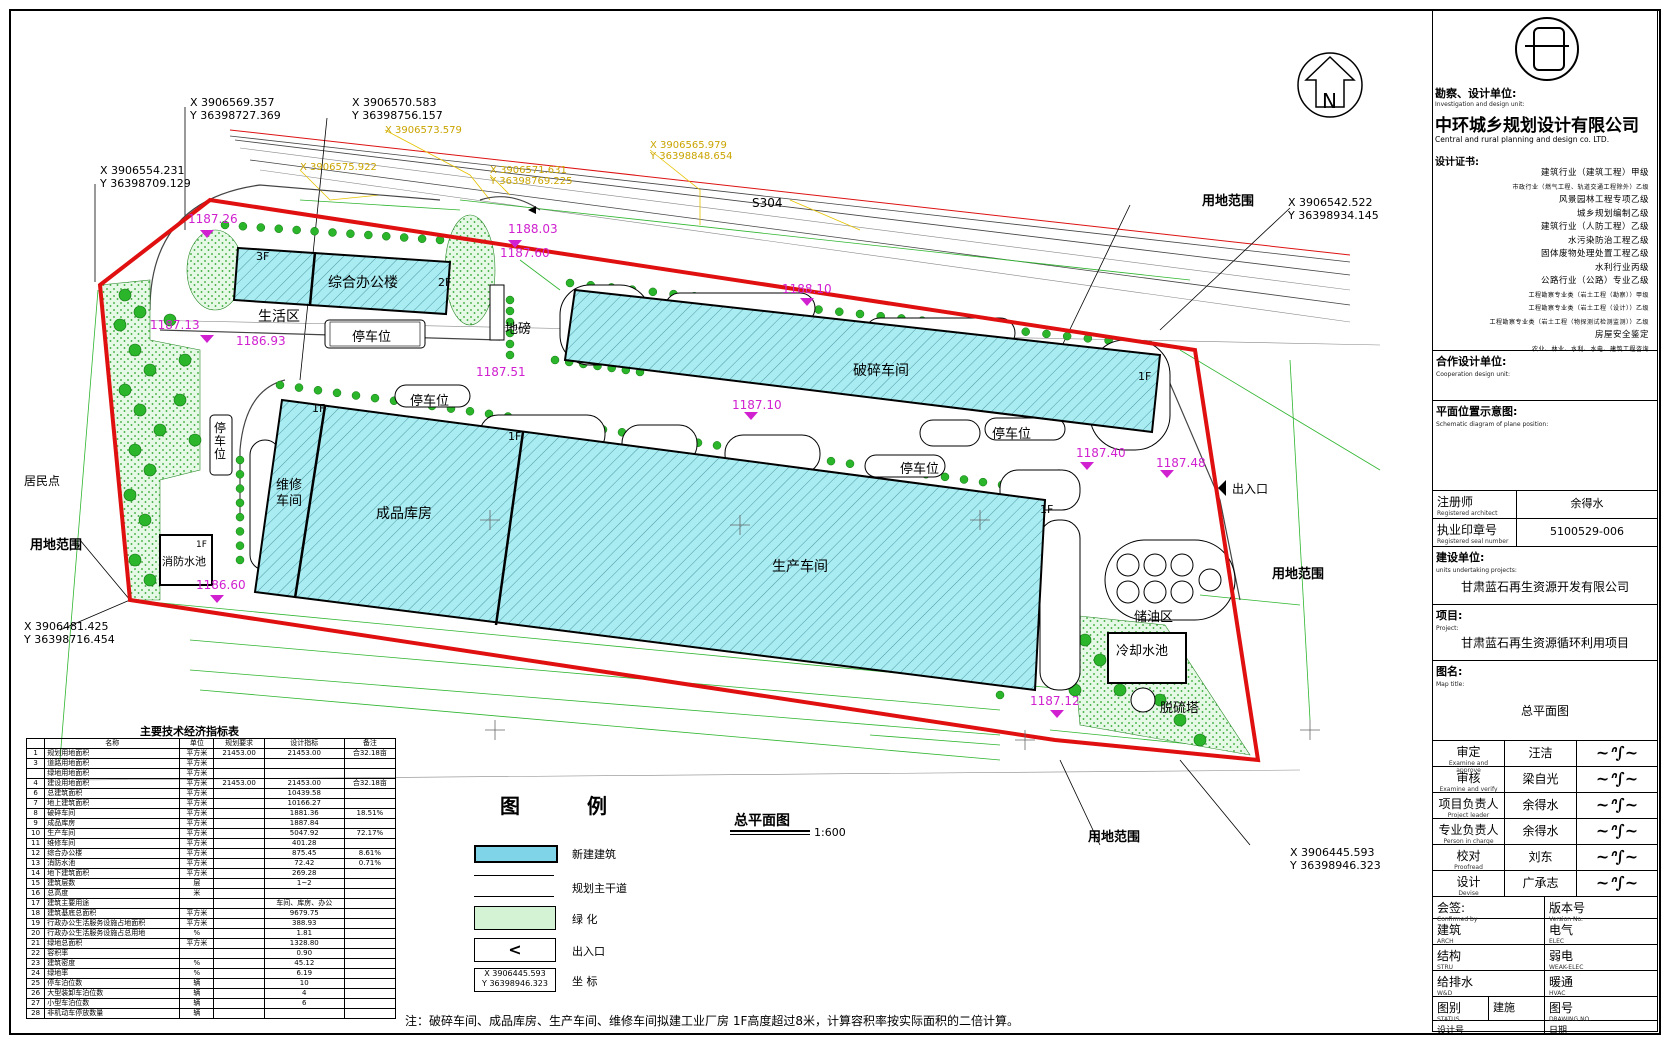 Image resolution: width=1671 pixels, height=1045 pixels. I want to click on eco-table-row: 22 容积率 0.90, so click(211, 953).